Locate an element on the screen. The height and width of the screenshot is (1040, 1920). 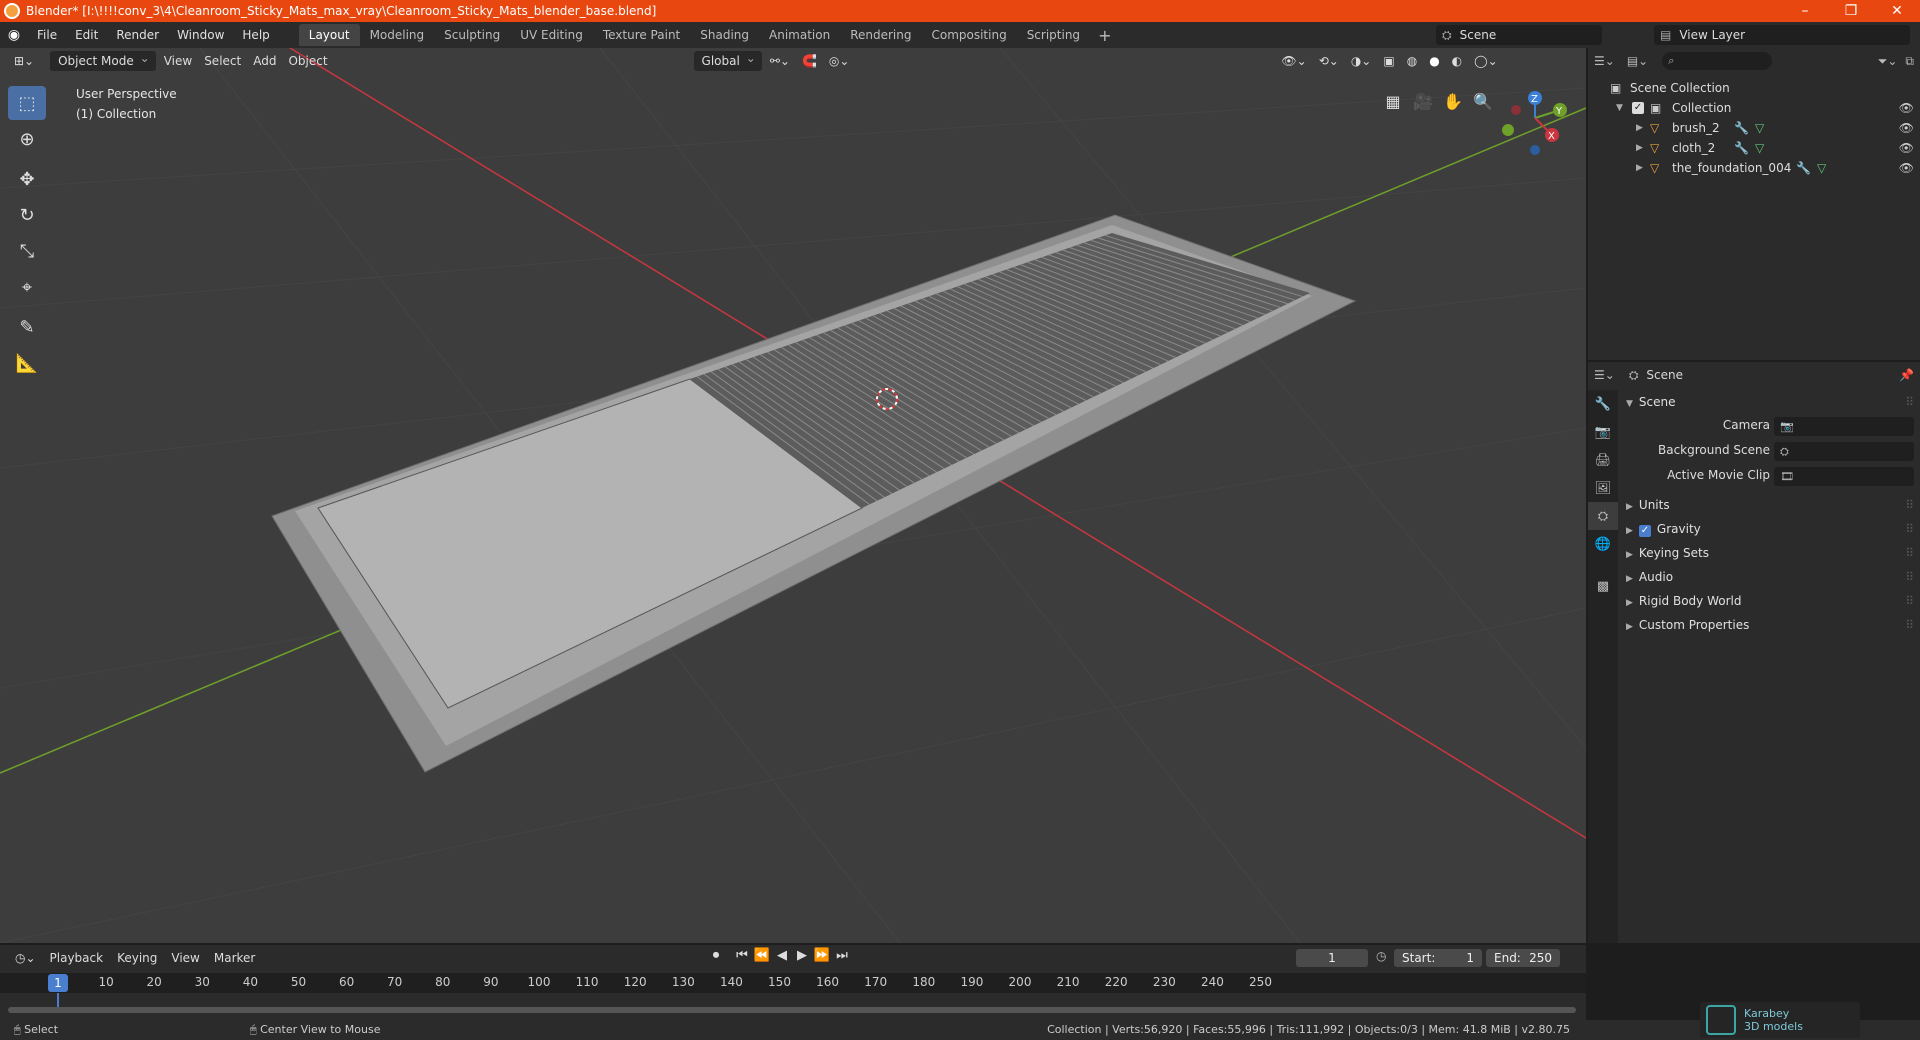
material-shading-icon: ◐ is located at coordinates (1457, 61).